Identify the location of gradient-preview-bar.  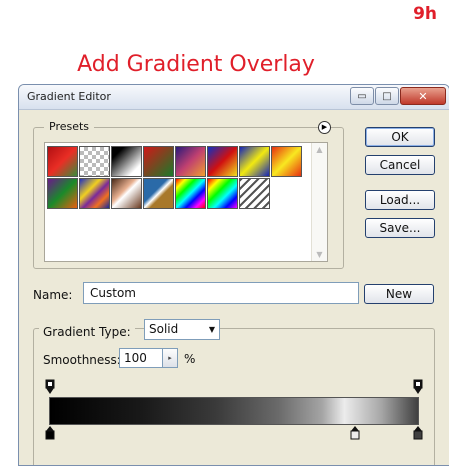
(234, 411).